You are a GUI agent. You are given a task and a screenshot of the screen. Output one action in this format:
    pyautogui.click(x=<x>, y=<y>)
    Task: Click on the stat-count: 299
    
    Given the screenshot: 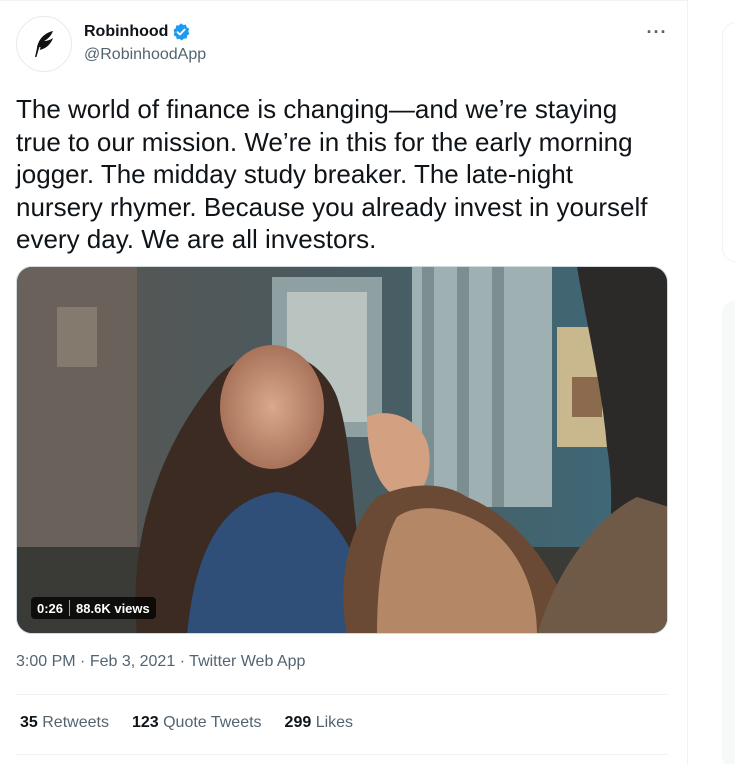 What is the action you would take?
    pyautogui.click(x=298, y=722)
    